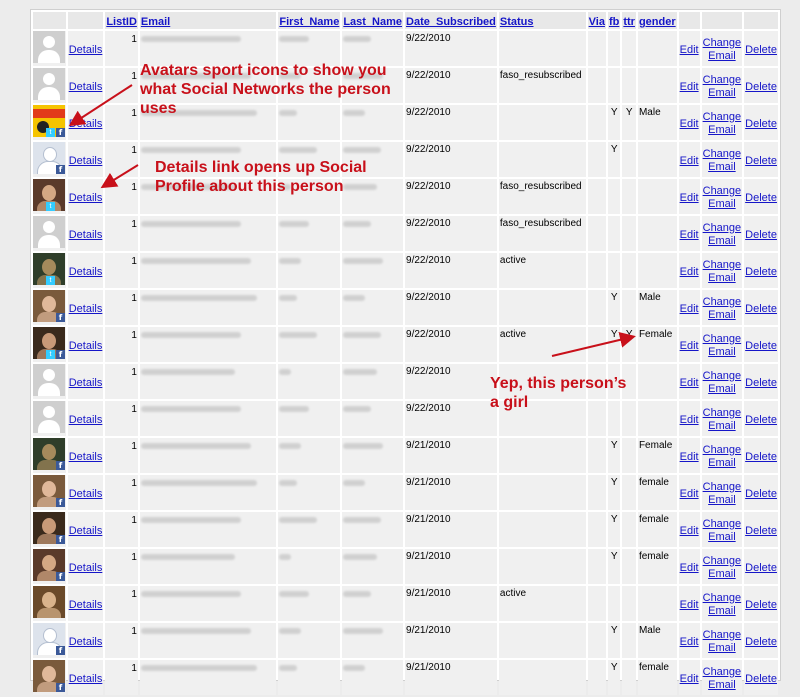  Describe the element at coordinates (722, 684) in the screenshot. I see `change-email-label-line2: Email` at that location.